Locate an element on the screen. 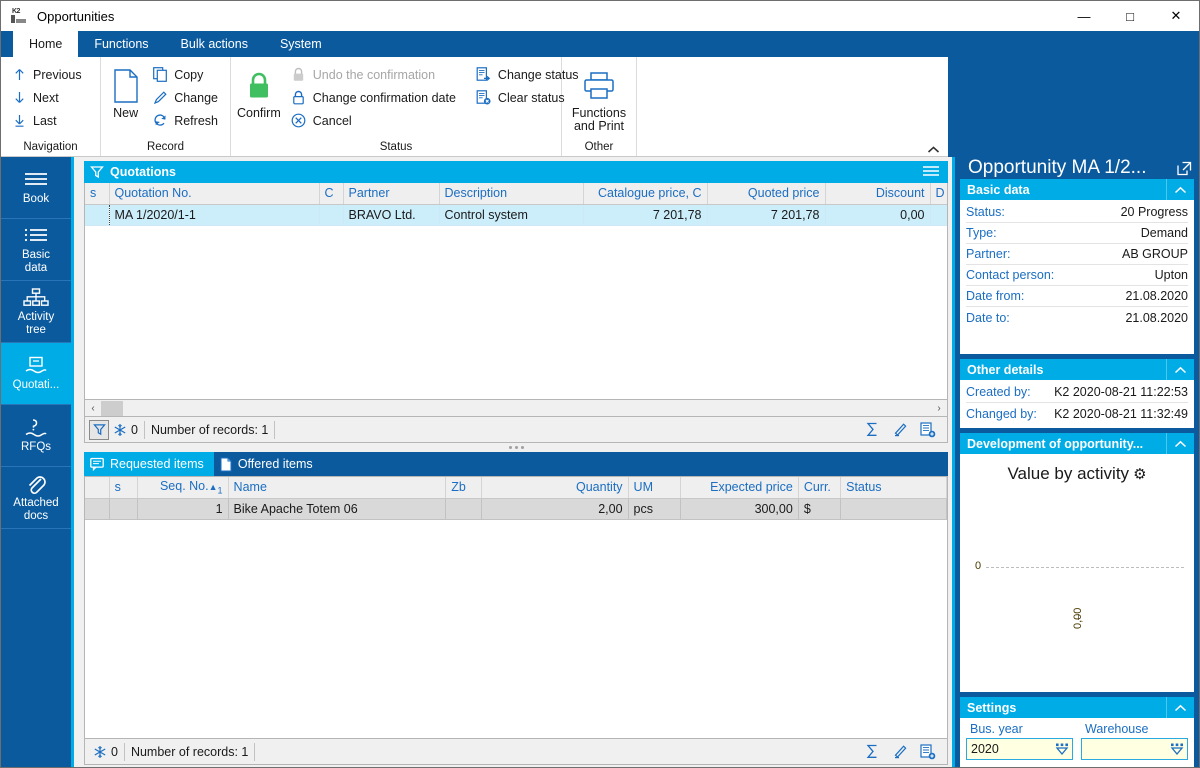 Image resolution: width=1200 pixels, height=768 pixels. scroll-left-arrow-icon: ‹ is located at coordinates (93, 408).